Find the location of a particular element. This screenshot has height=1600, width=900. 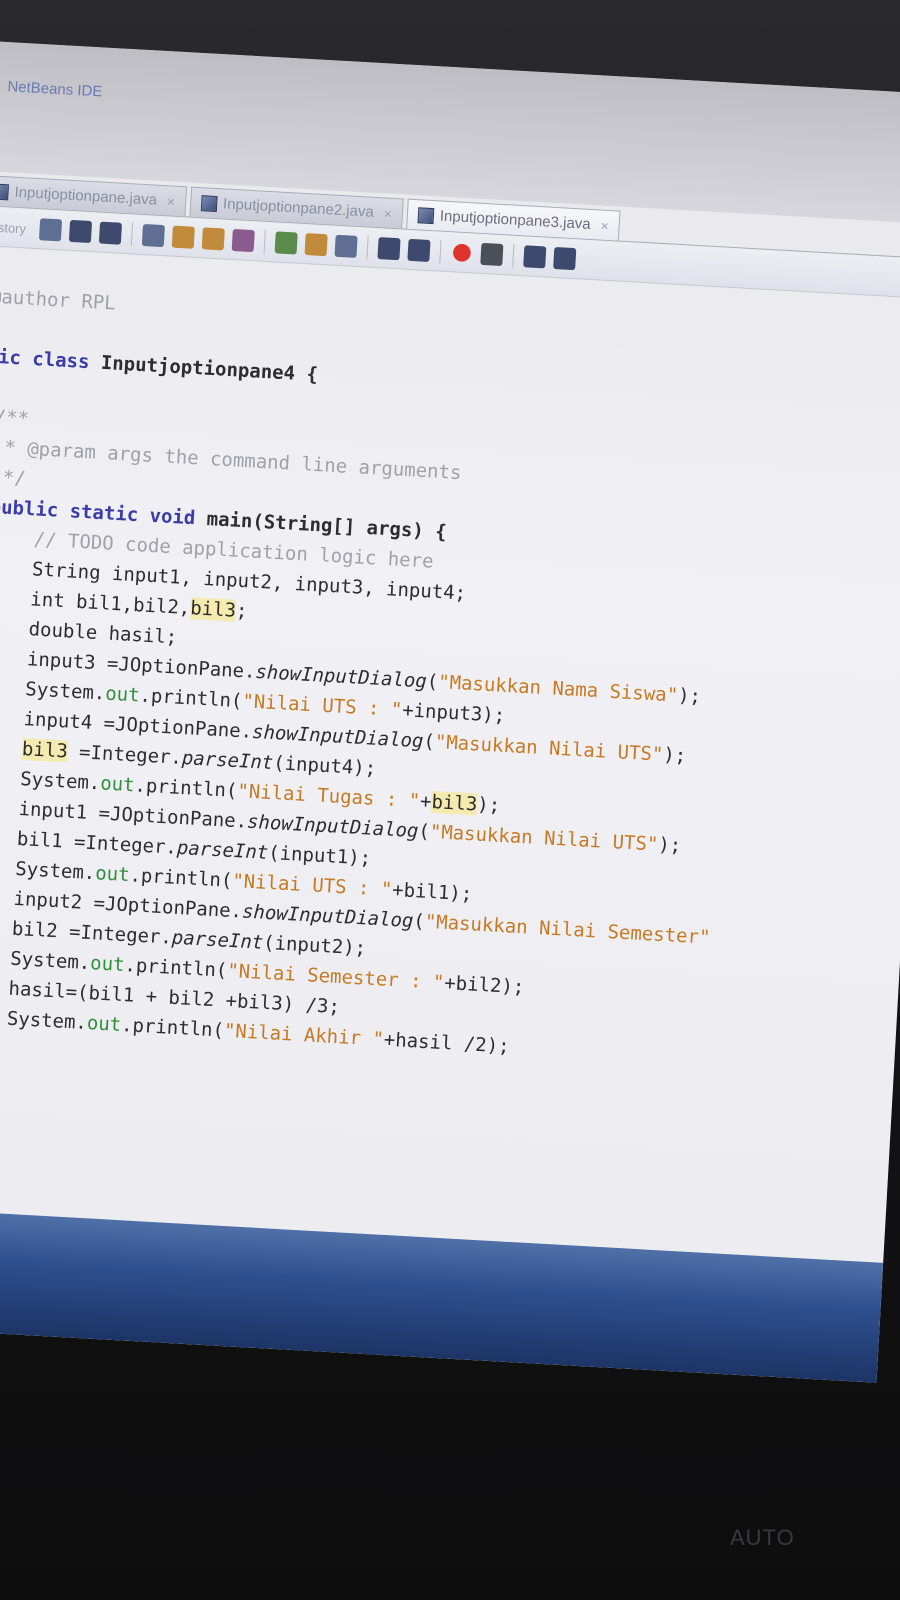

history-forward-icon is located at coordinates (111, 233).